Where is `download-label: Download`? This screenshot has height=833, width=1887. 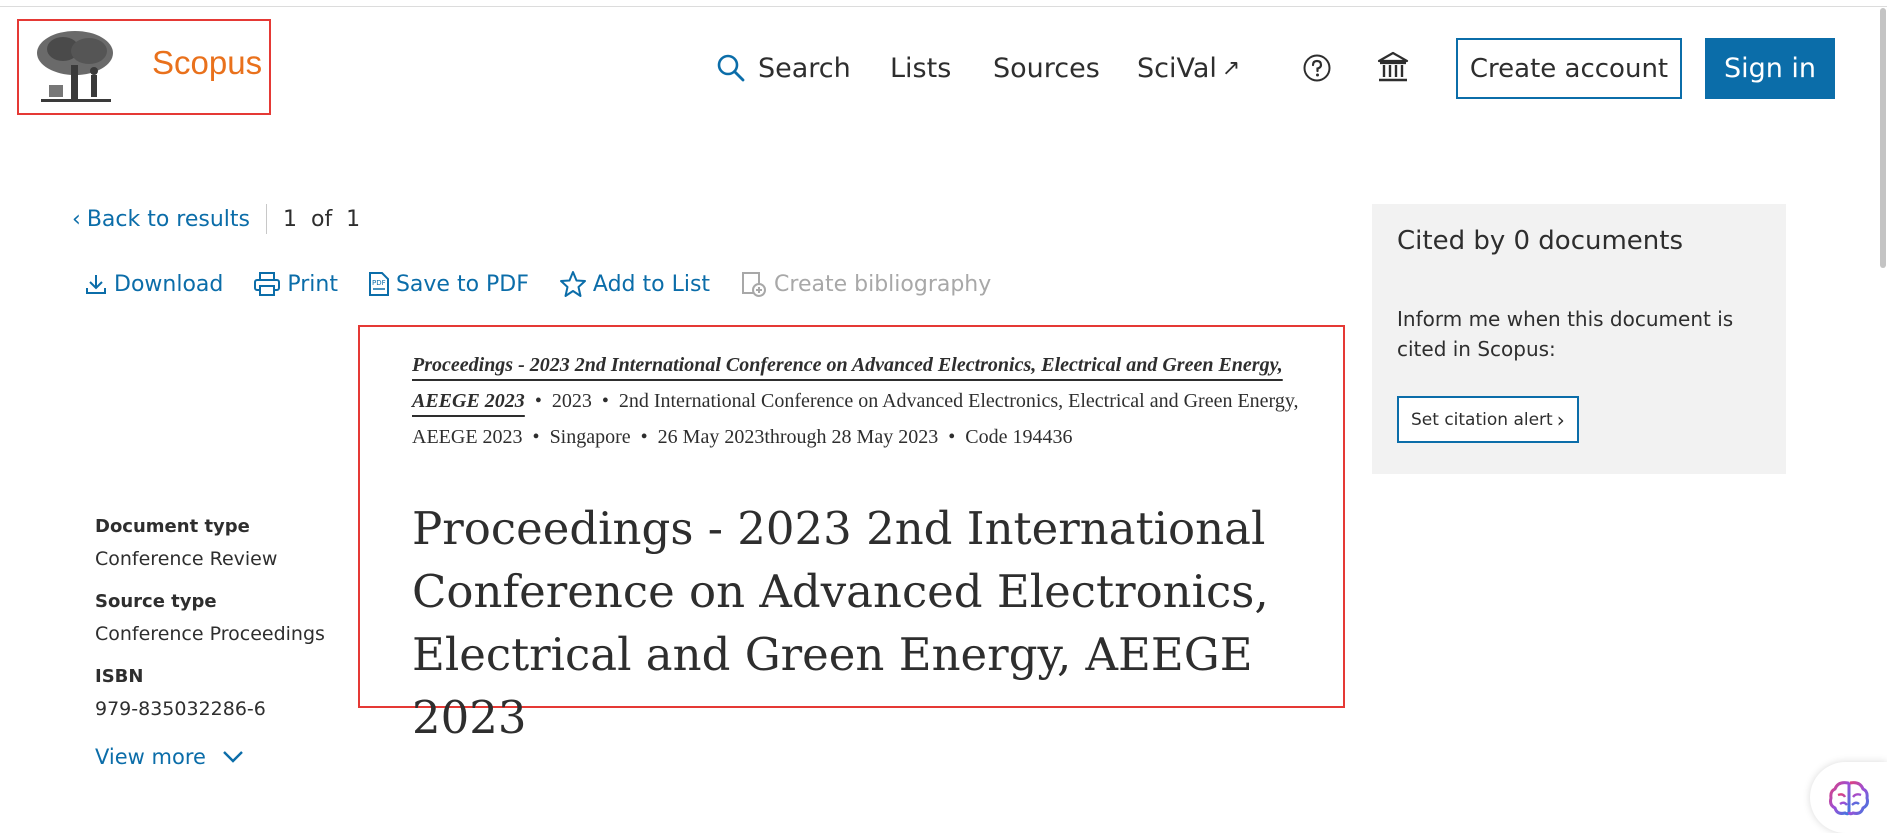 download-label: Download is located at coordinates (169, 284).